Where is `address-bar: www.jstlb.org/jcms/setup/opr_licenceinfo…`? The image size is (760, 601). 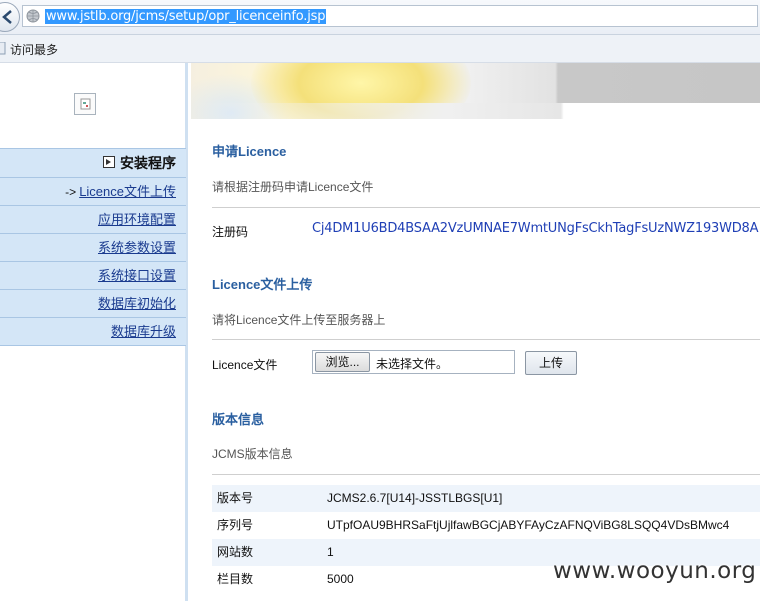
address-bar: www.jstlb.org/jcms/setup/opr_licenceinfo… is located at coordinates (380, 17).